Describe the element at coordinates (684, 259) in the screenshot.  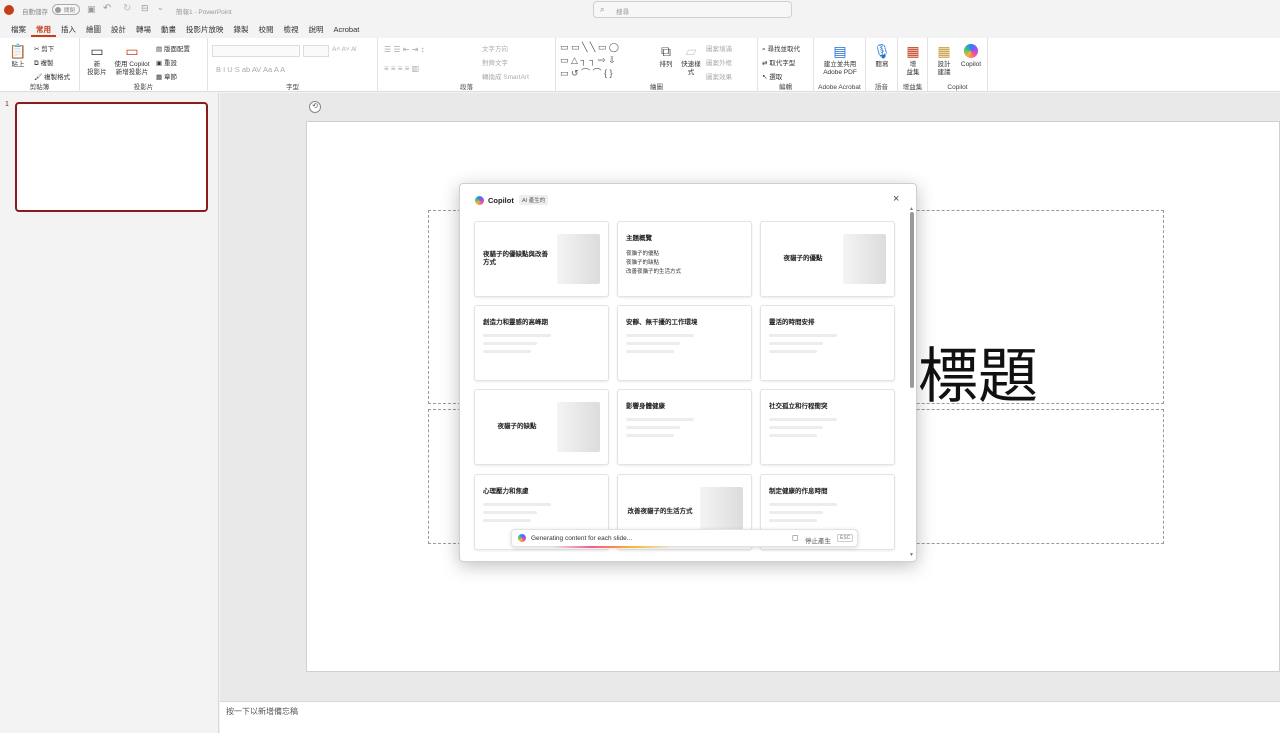
I see `outline-card: 主題概覽 夜貓子的優點 夜貓子的缺點 改善夜貓子的生活方式` at that location.